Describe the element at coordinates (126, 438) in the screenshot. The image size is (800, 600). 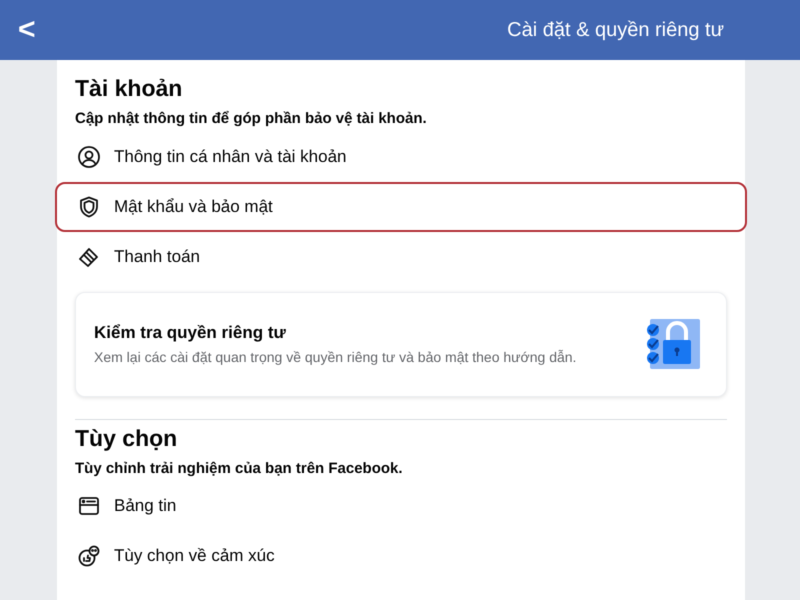
I see `section-title: Tùy chọn` at that location.